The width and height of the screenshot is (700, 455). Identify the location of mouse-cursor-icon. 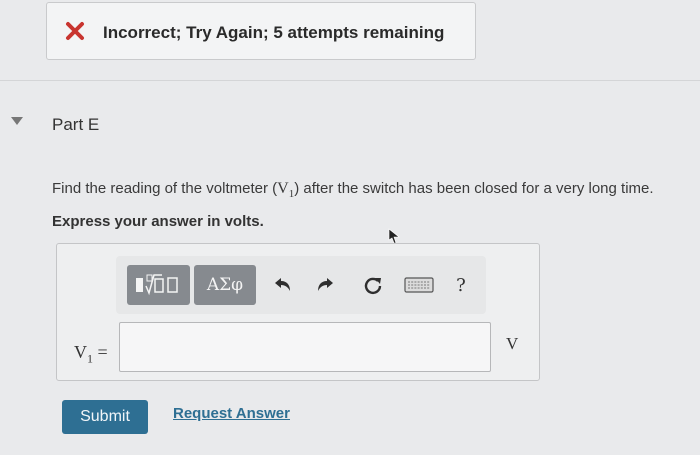
(394, 236).